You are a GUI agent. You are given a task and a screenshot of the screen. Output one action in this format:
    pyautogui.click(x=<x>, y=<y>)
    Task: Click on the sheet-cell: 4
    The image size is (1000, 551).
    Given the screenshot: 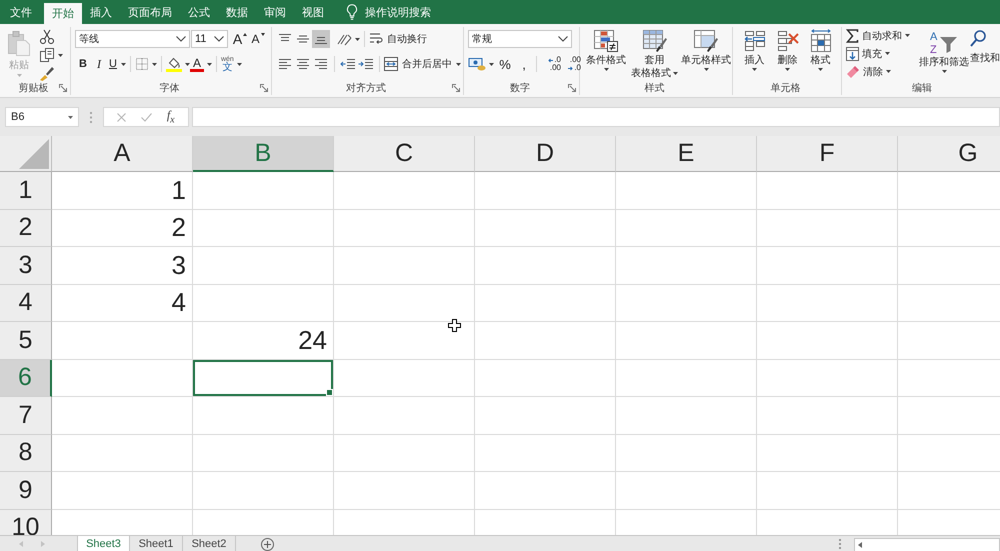 What is the action you would take?
    pyautogui.click(x=122, y=303)
    